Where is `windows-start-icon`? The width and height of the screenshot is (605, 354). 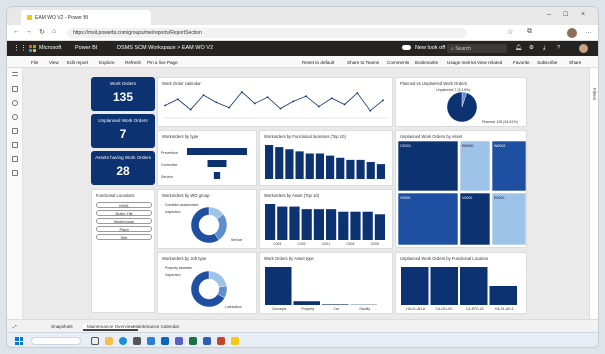 windows-start-icon is located at coordinates (19, 341).